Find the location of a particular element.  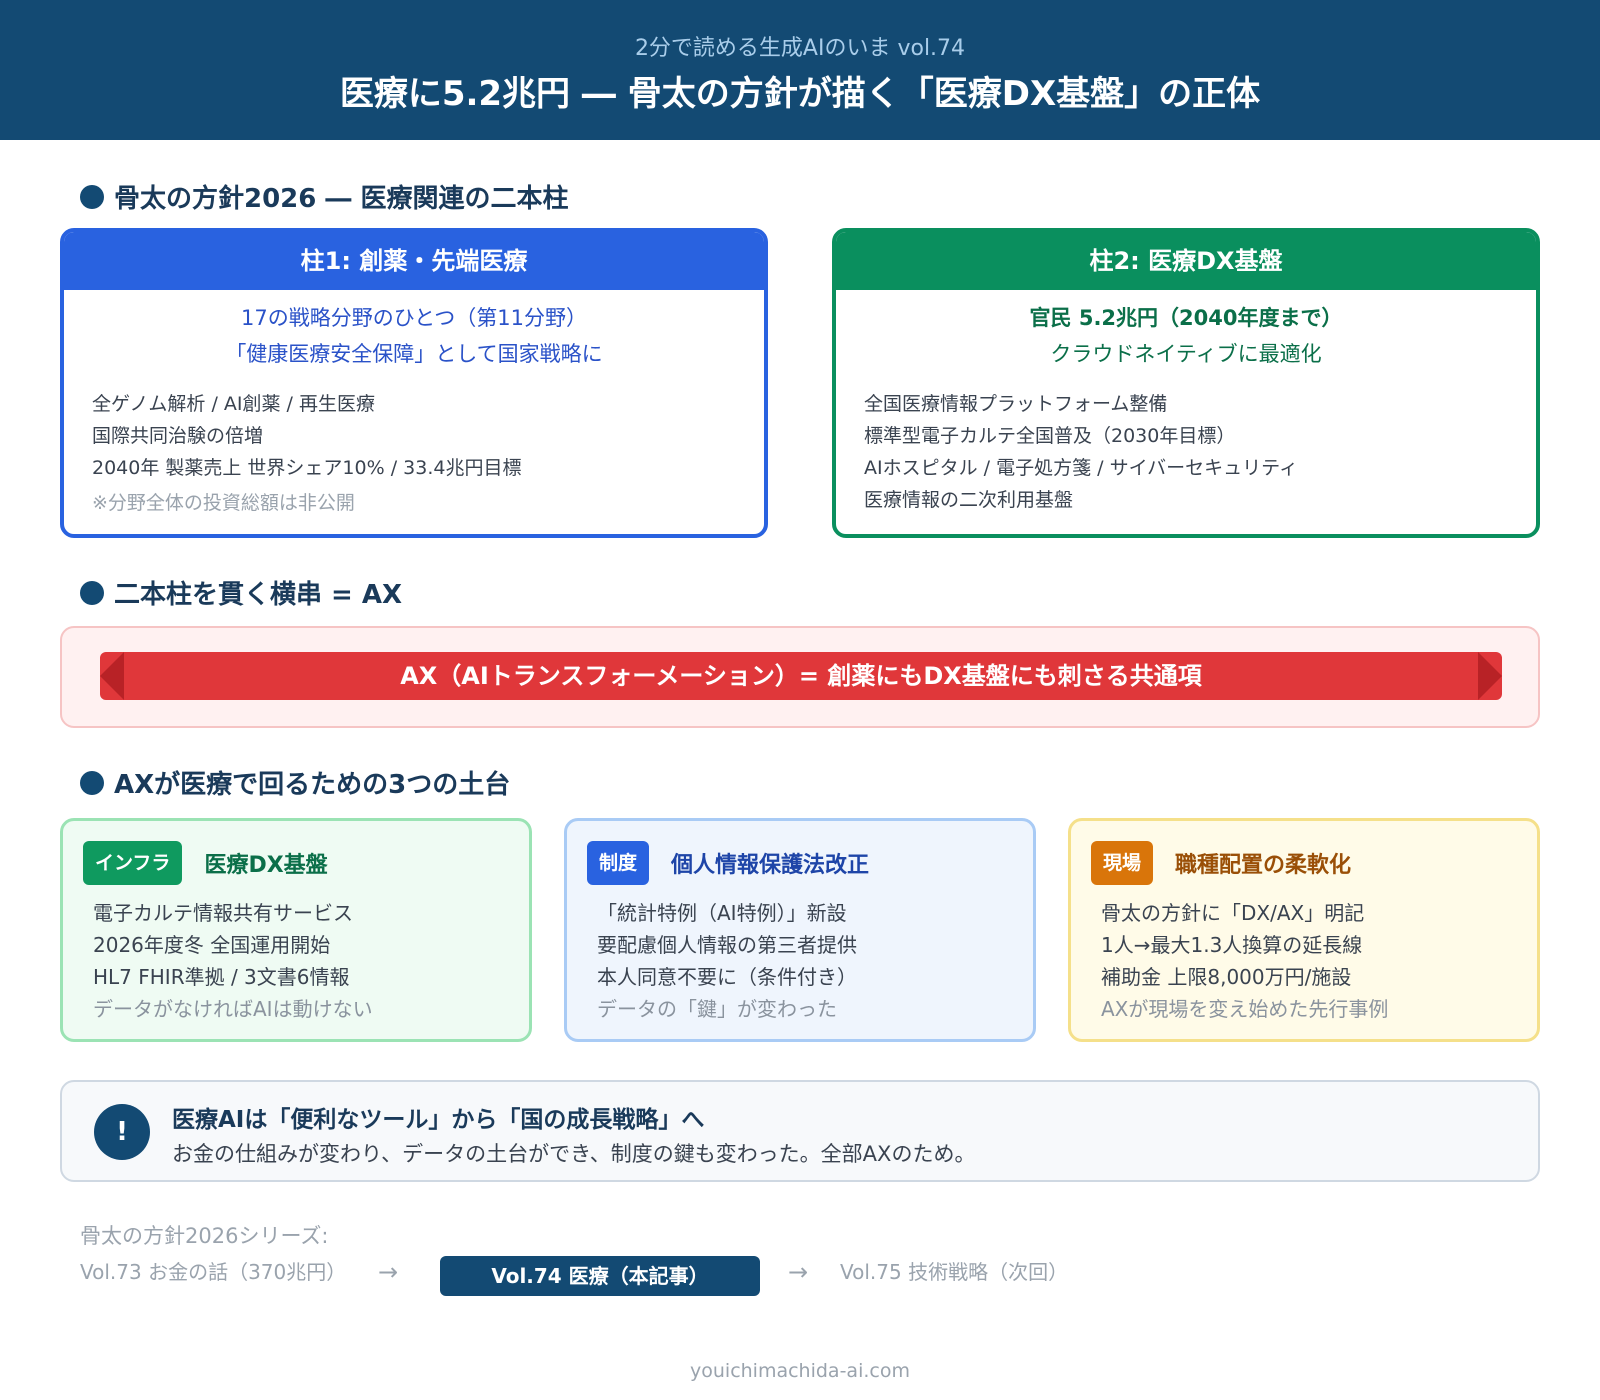

series-subtitle: 2分で読める生成AIのいま vol.74 is located at coordinates (800, 48).